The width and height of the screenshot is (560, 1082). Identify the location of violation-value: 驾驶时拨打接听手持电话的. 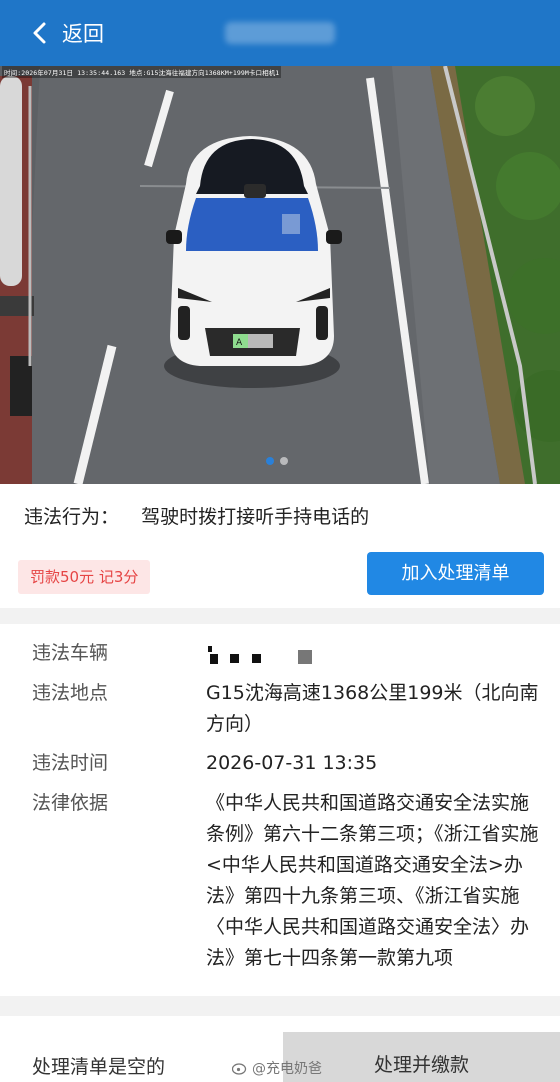
(255, 517).